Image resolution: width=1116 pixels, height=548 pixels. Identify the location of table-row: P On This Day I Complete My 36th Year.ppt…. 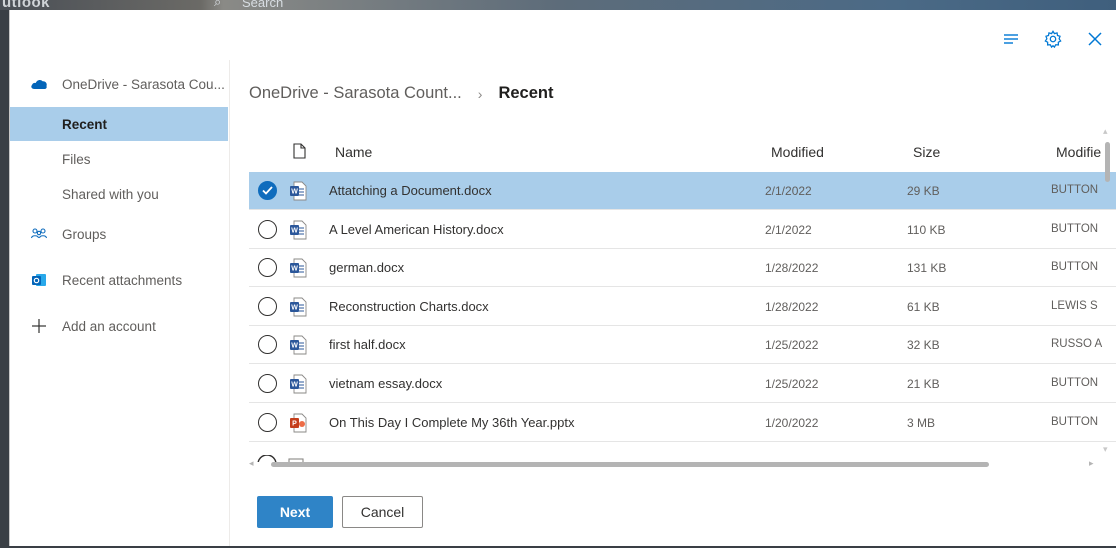
(682, 423).